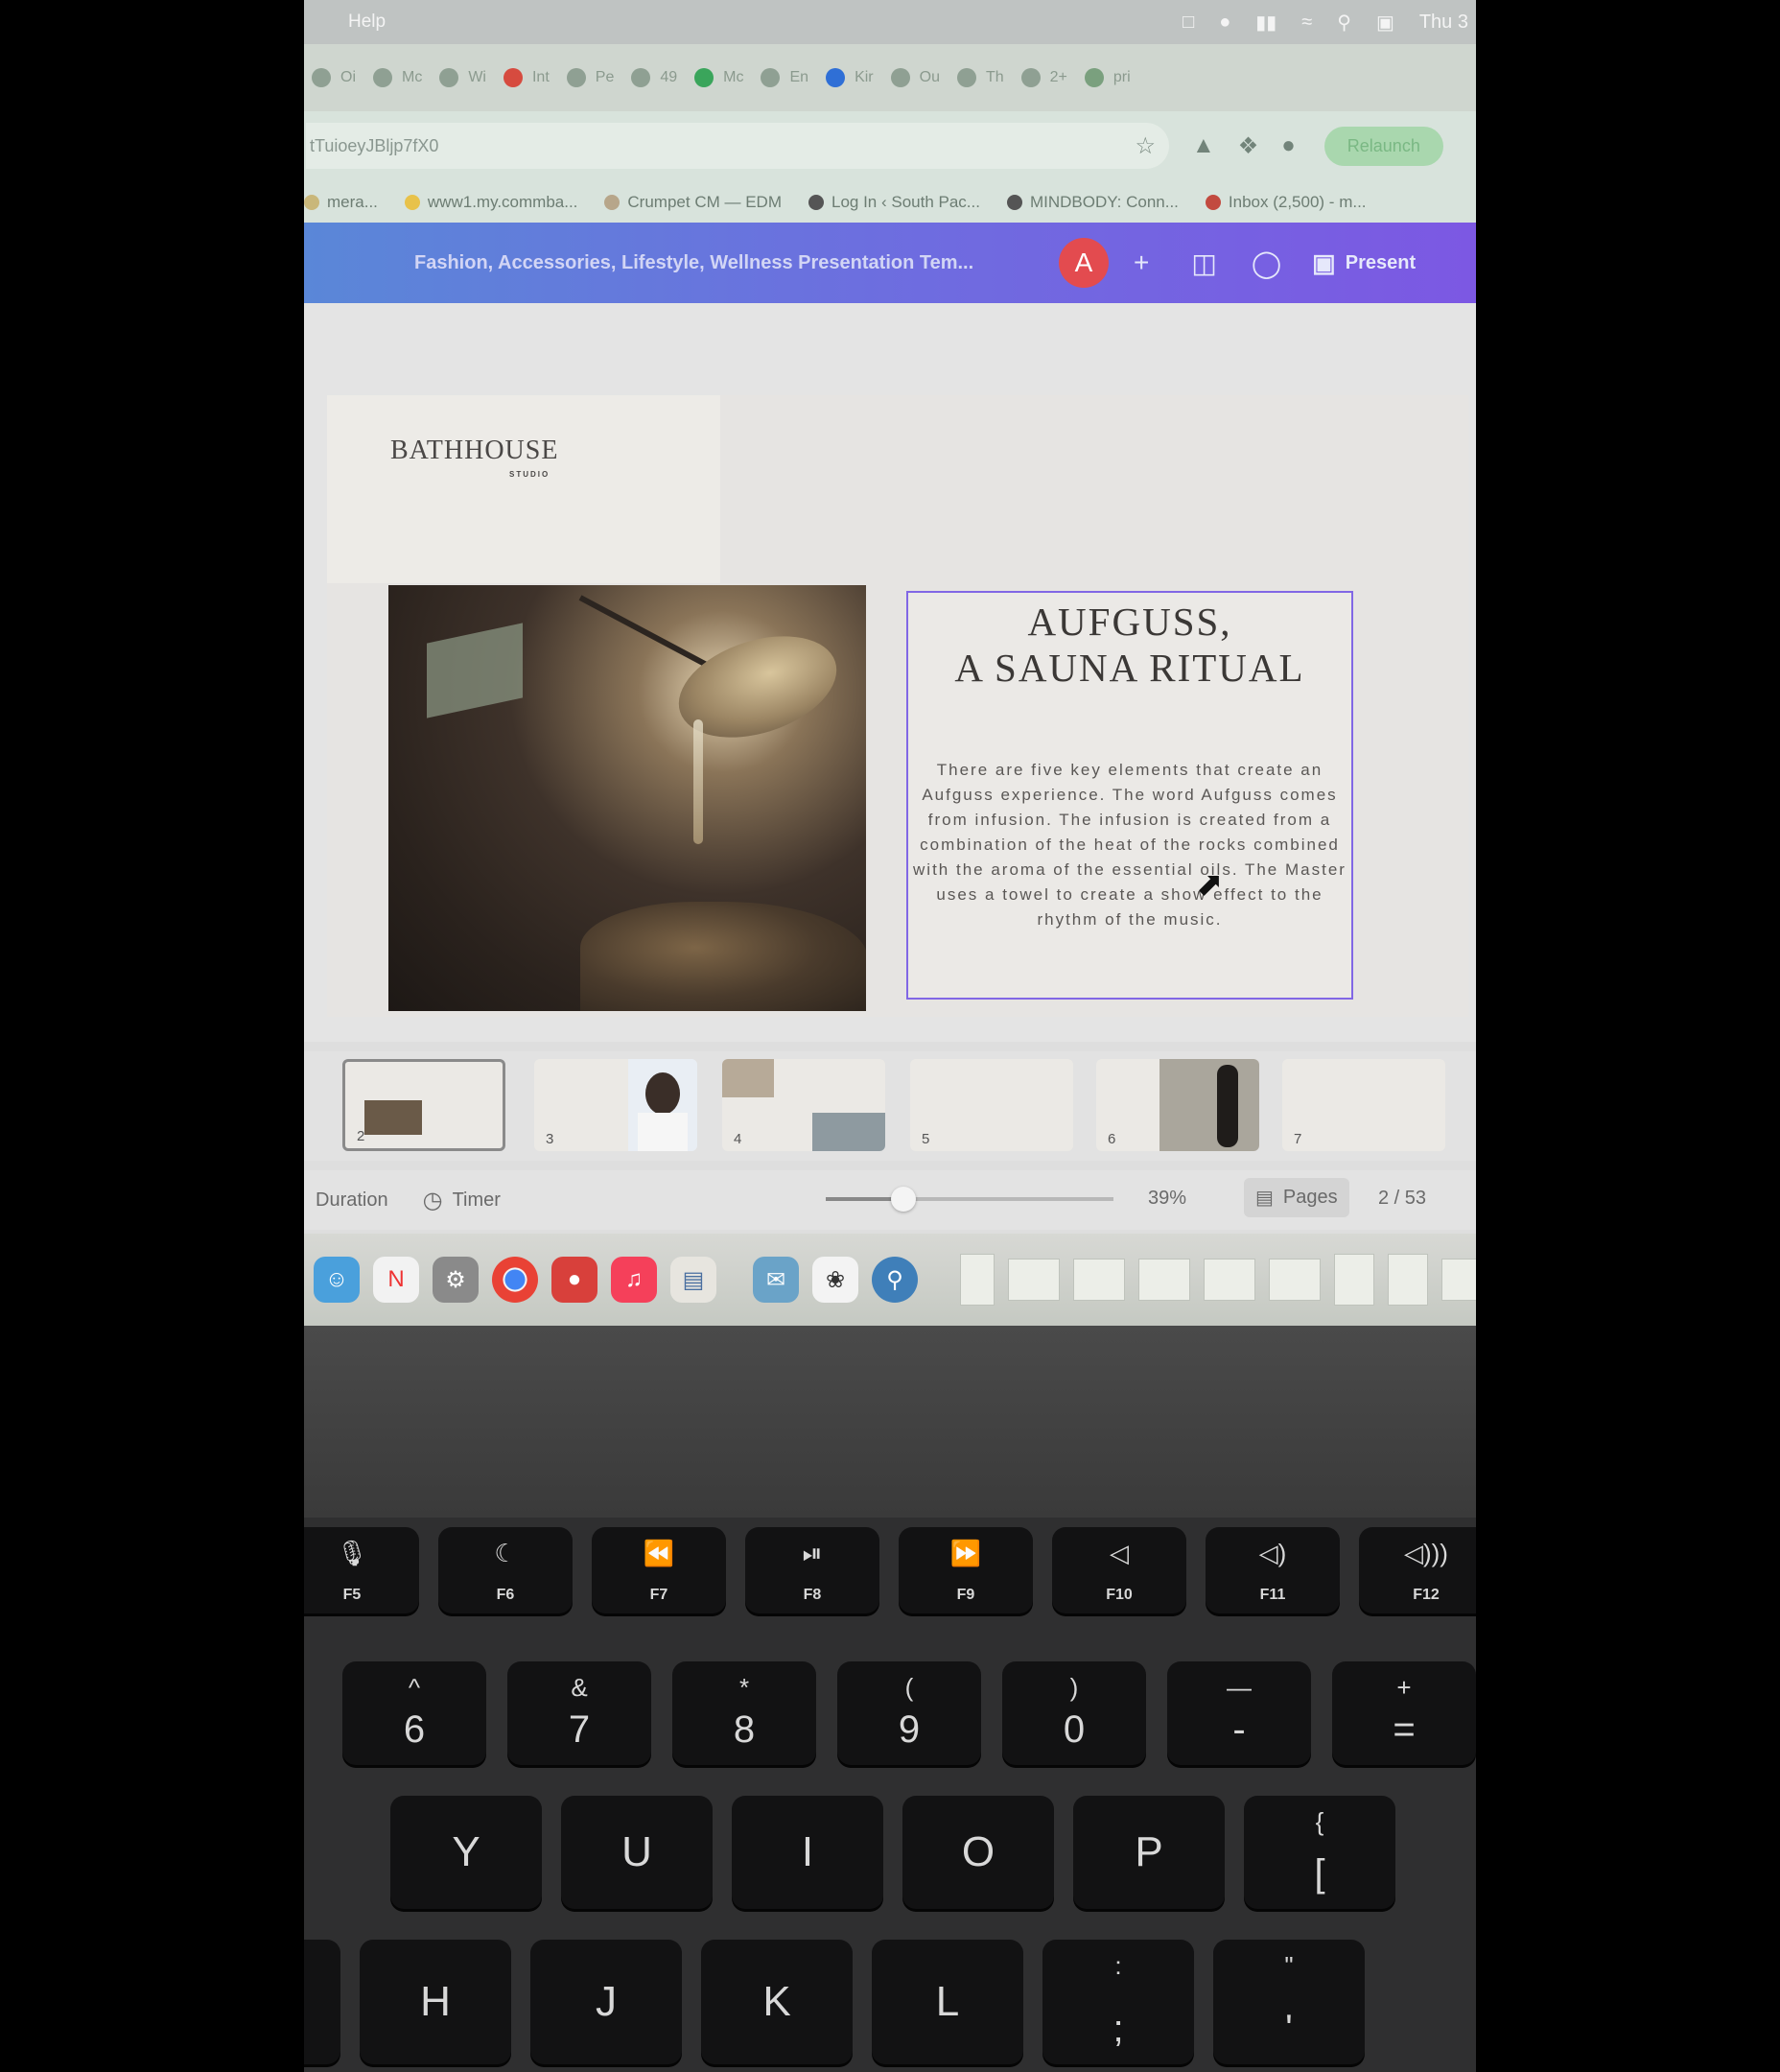 The image size is (1780, 2072). I want to click on news-icon: N, so click(396, 1280).